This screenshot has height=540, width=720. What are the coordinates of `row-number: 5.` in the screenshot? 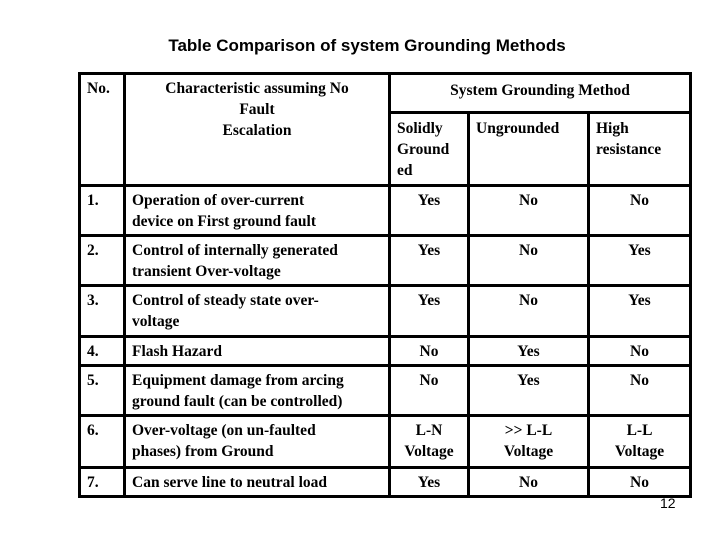 It's located at (102, 390).